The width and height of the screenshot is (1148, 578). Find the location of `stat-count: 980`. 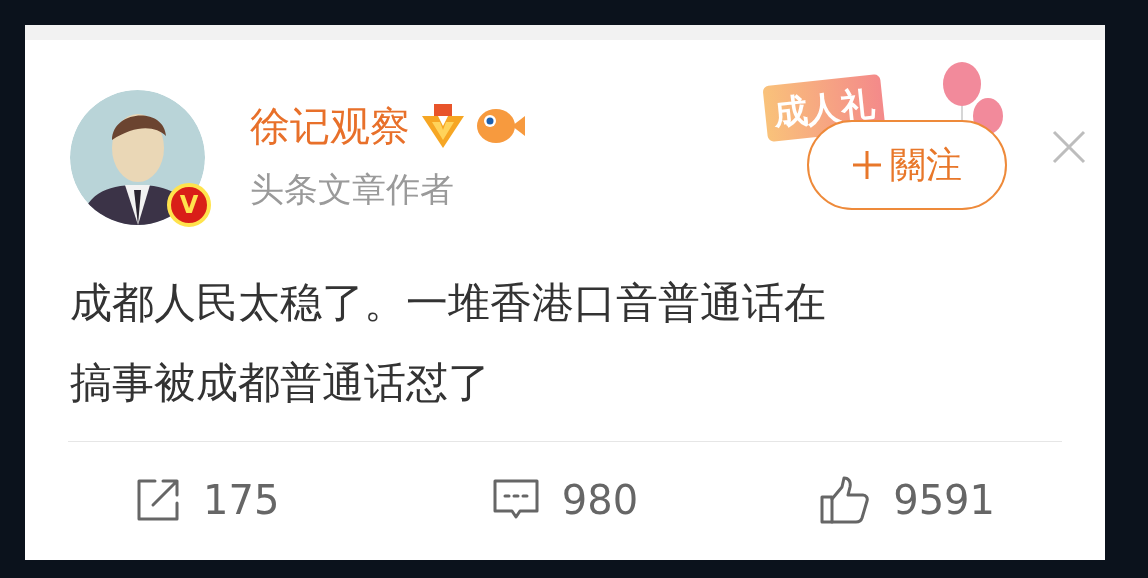

stat-count: 980 is located at coordinates (600, 500).